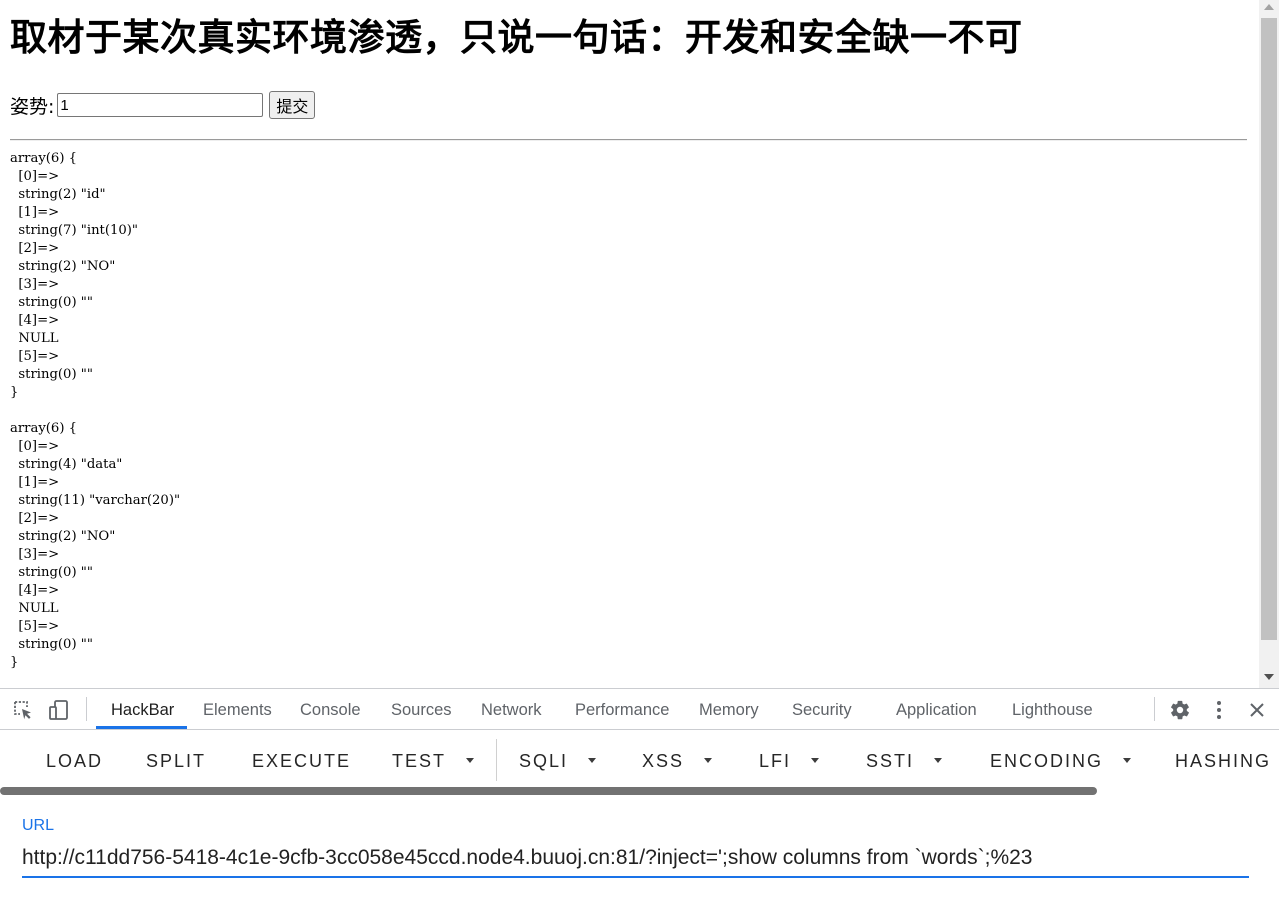 This screenshot has width=1279, height=899. Describe the element at coordinates (628, 140) in the screenshot. I see `horizontal-rule` at that location.